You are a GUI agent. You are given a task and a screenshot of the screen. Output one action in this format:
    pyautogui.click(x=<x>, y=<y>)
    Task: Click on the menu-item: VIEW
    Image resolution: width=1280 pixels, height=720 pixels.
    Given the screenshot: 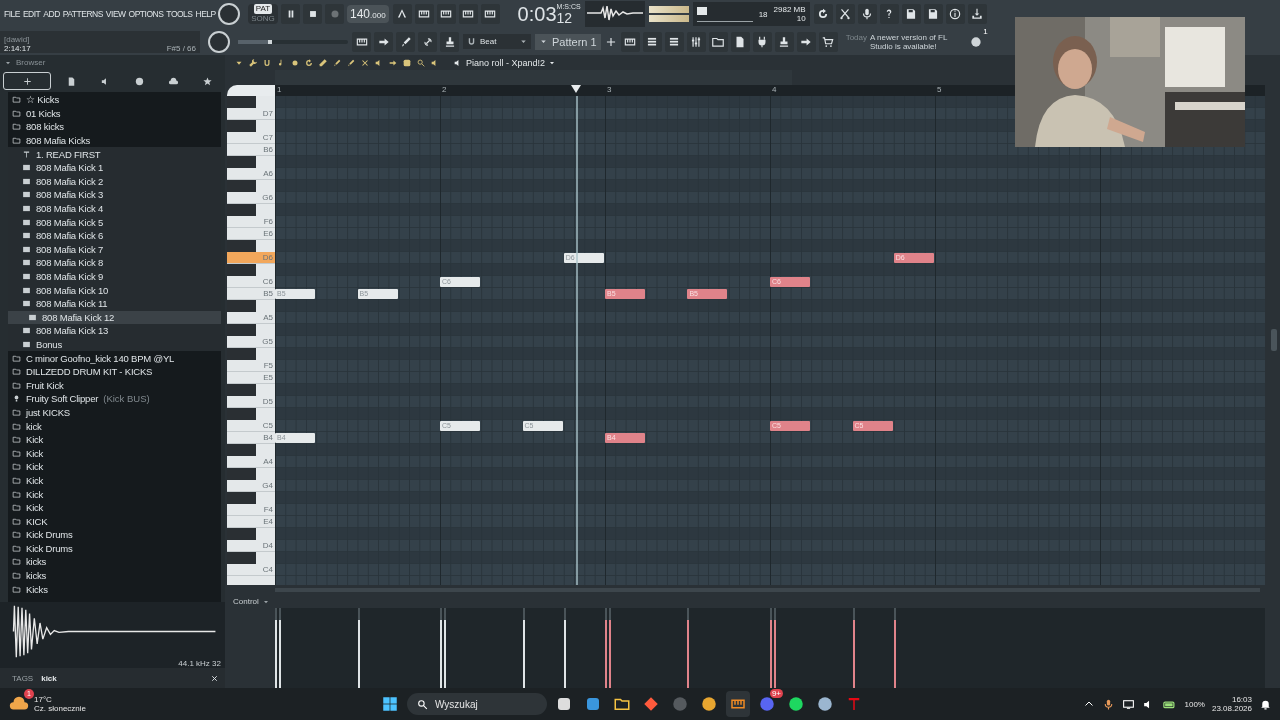 What is the action you would take?
    pyautogui.click(x=115, y=14)
    